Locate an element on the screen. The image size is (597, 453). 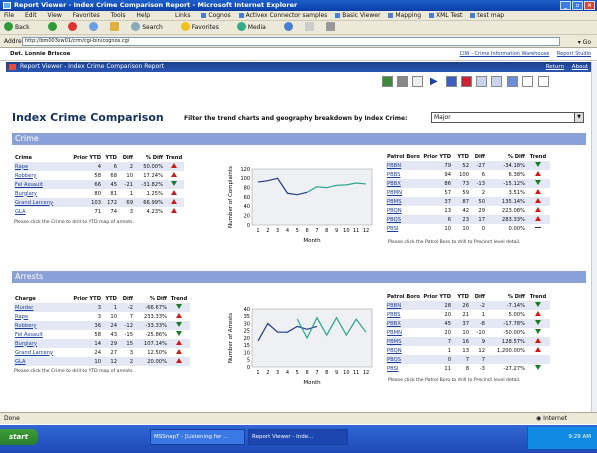
ytd-cell: 73 is located at coordinates (461, 183).